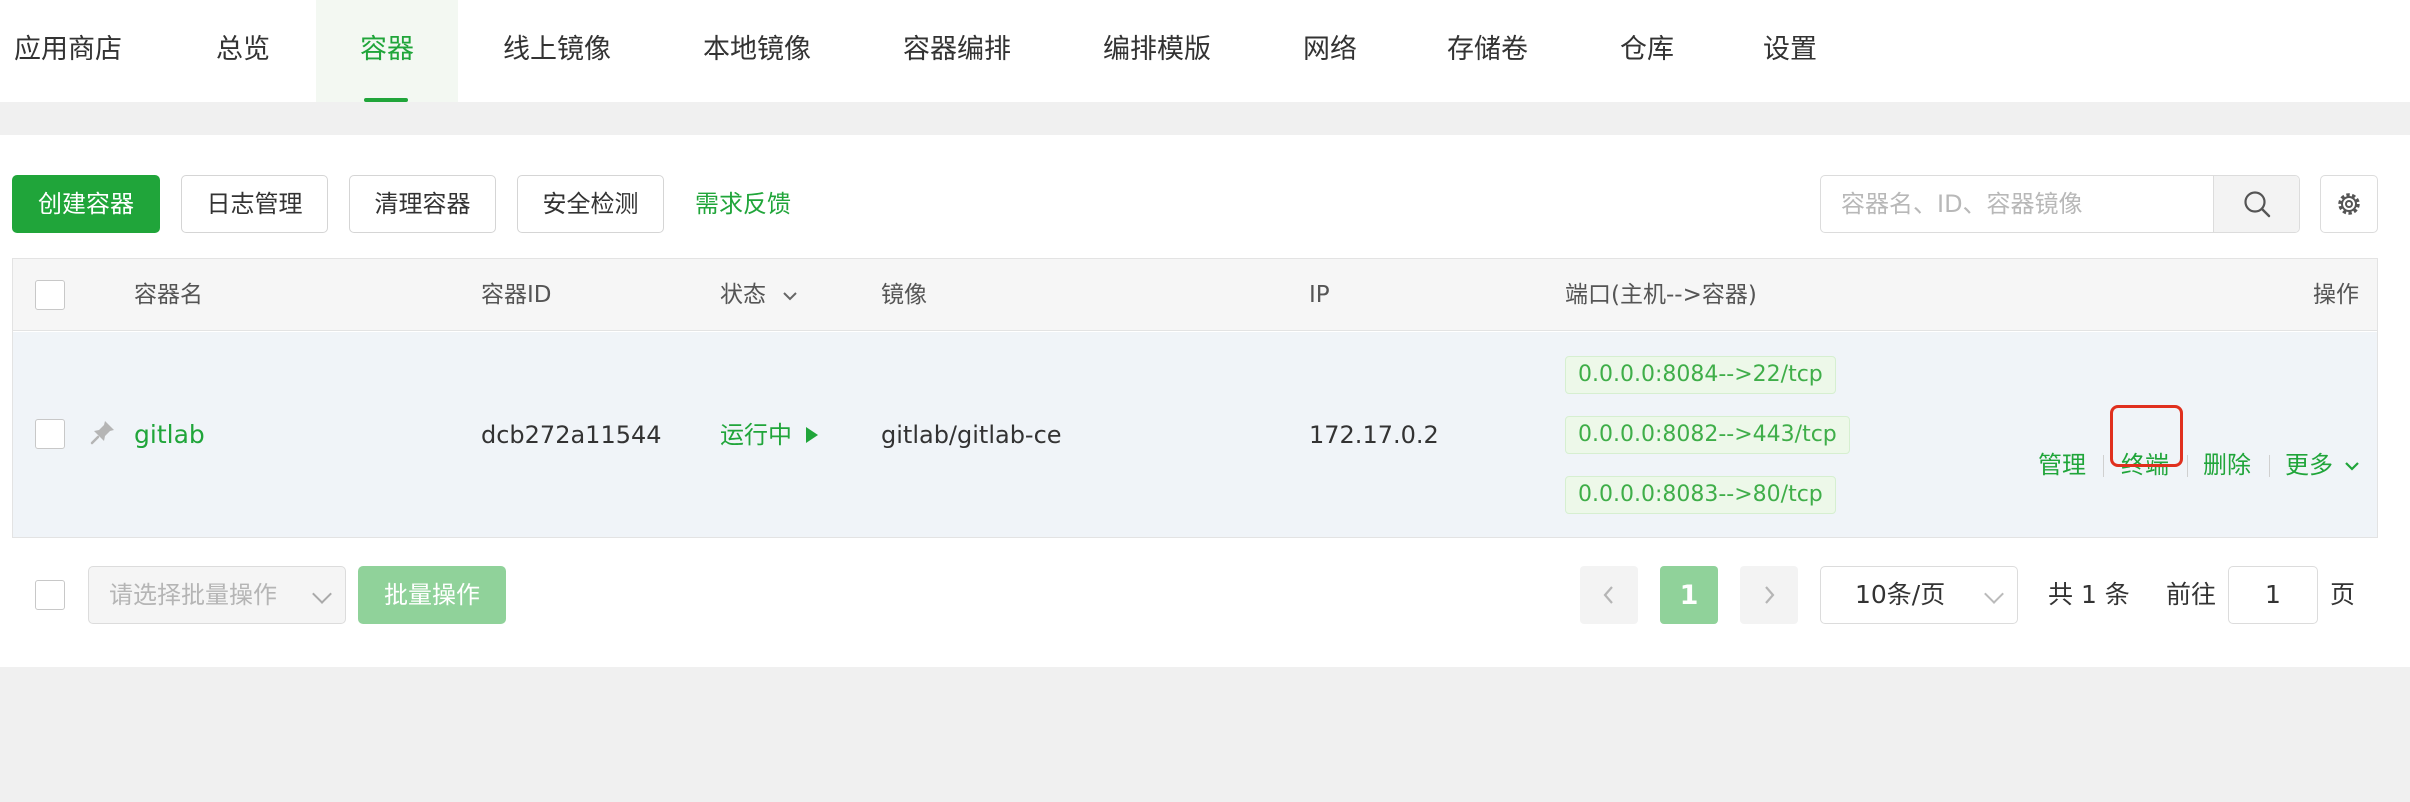  I want to click on security-check-button: 安全检测, so click(590, 204).